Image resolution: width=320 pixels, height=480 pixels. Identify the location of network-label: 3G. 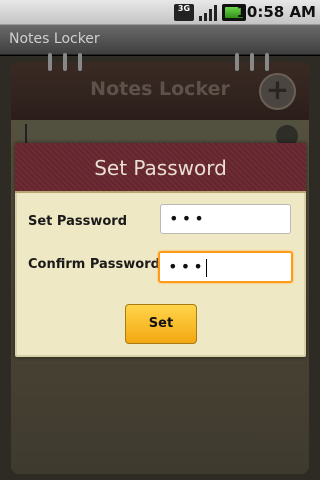
(184, 8).